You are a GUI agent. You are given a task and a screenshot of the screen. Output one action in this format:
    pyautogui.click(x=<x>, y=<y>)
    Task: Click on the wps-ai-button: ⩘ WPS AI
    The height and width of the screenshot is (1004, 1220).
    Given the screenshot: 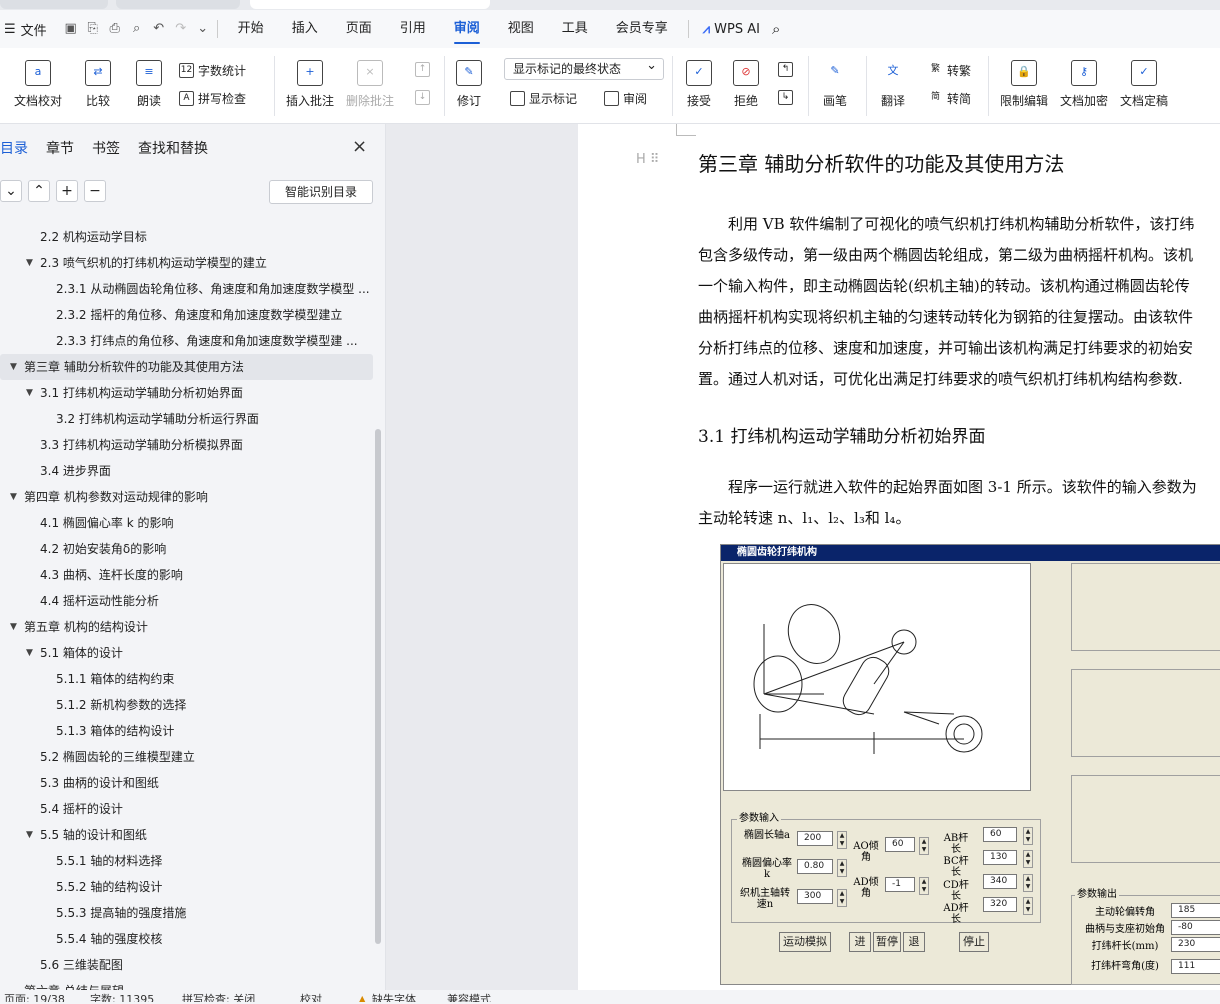 What is the action you would take?
    pyautogui.click(x=731, y=29)
    